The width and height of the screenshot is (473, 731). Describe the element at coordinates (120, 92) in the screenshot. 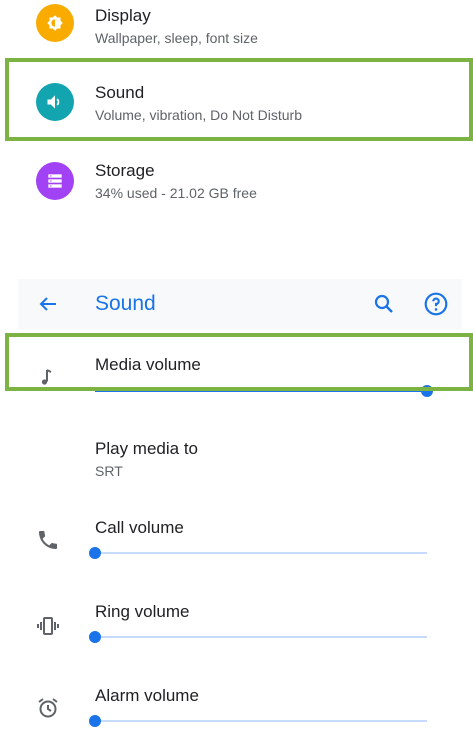

I see `sound-title: Sound` at that location.